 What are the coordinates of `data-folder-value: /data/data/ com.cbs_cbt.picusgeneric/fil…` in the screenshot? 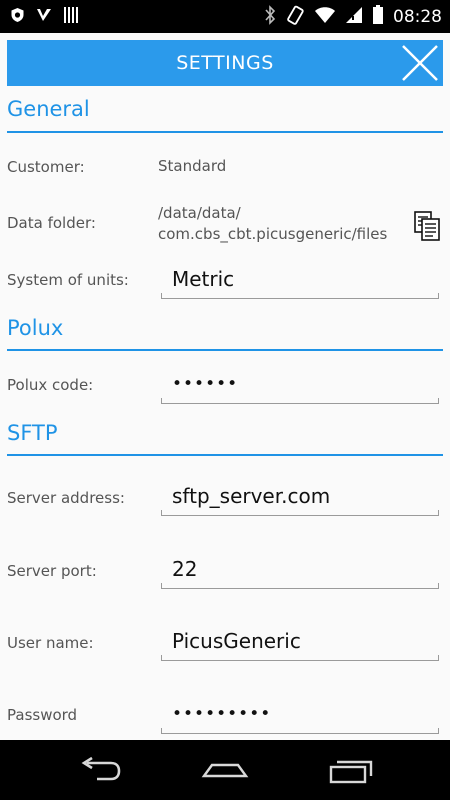 It's located at (272, 224).